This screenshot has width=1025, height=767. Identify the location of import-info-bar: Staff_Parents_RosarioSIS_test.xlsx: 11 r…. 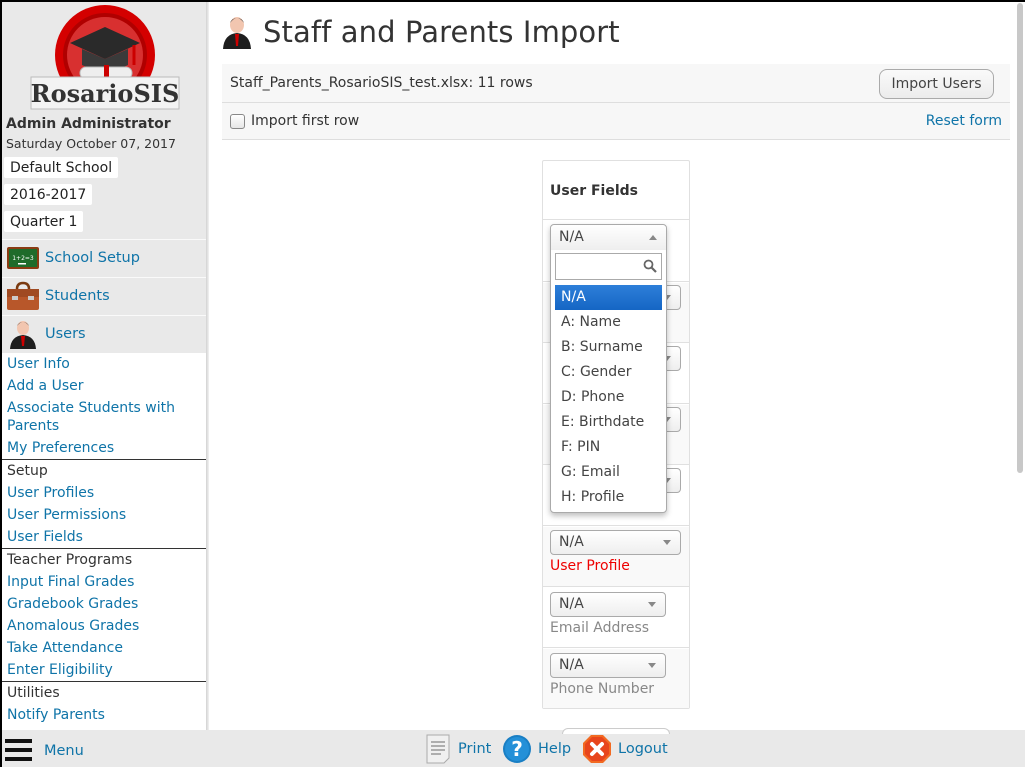
(616, 83).